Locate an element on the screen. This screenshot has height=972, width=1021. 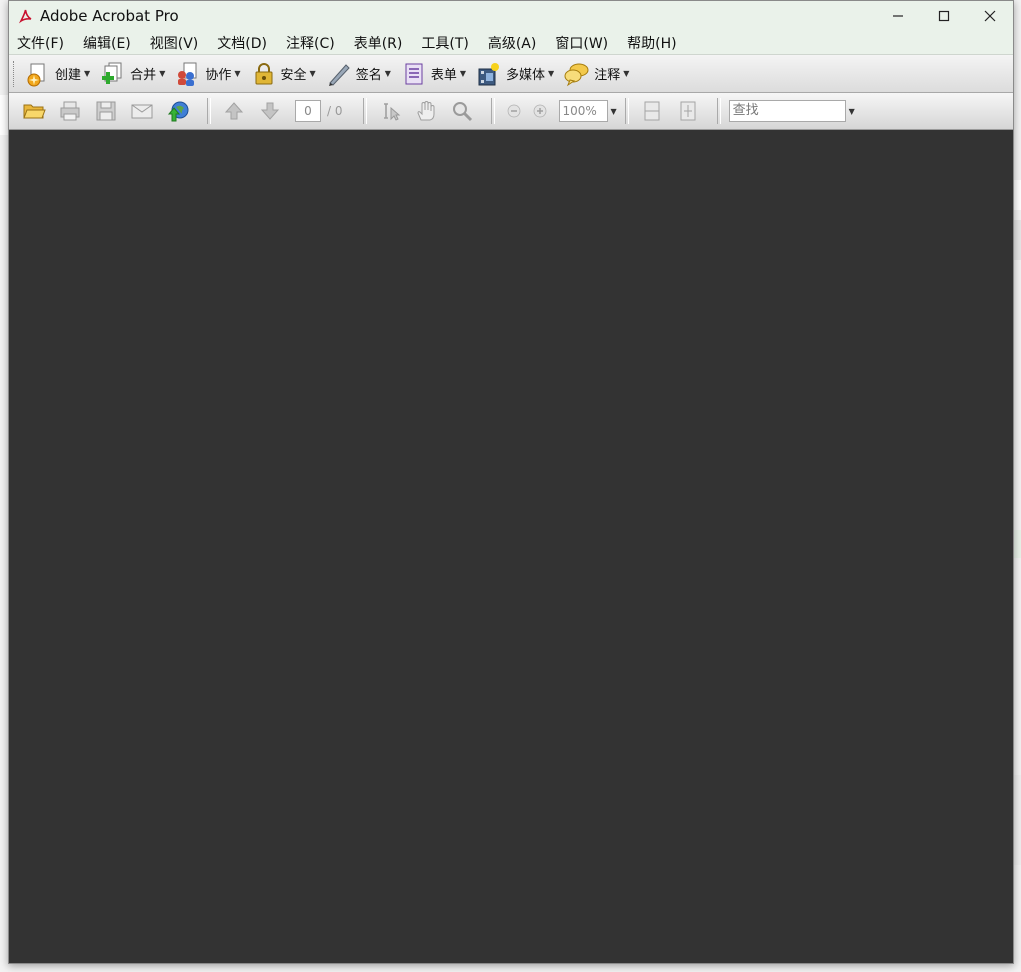
hand-tool-button is located at coordinates (426, 111).